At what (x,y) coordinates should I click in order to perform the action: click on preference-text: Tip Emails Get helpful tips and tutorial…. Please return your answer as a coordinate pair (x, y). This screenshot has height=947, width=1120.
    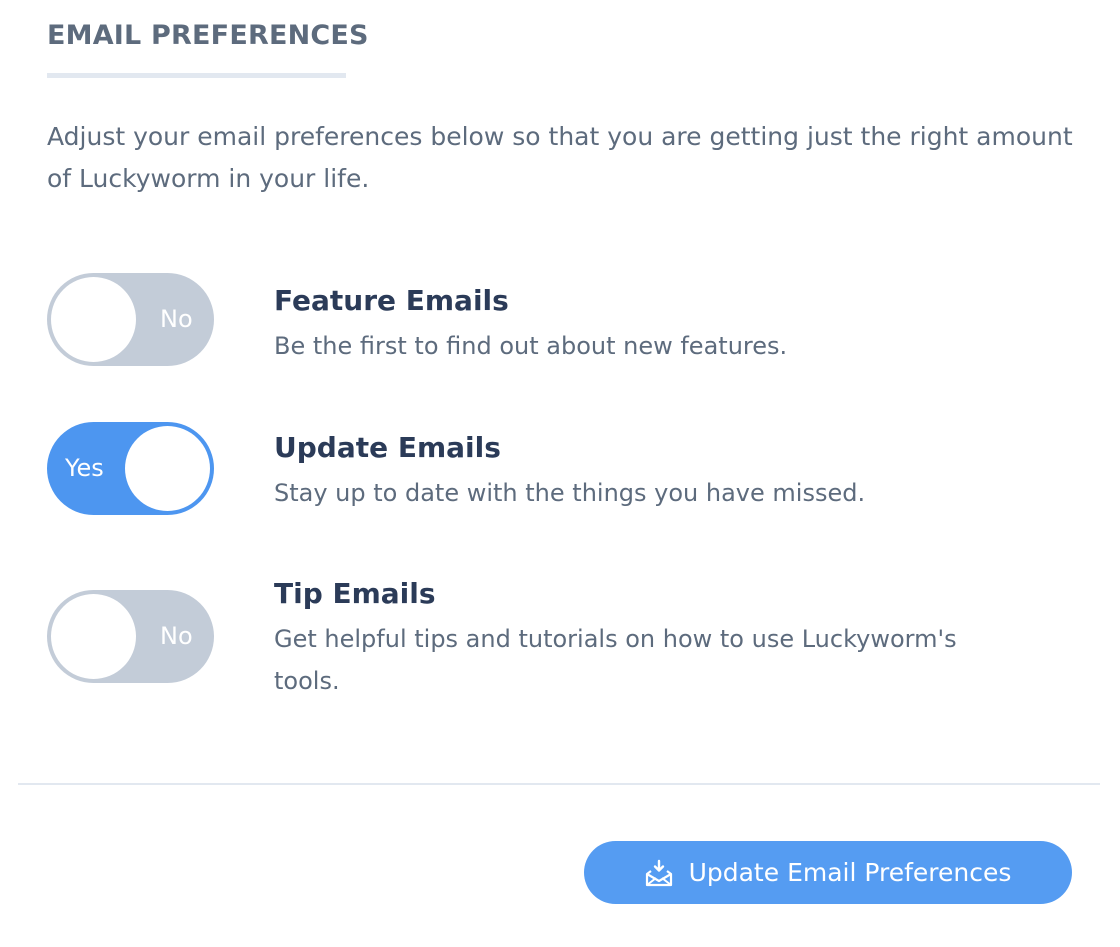
    Looking at the image, I should click on (644, 639).